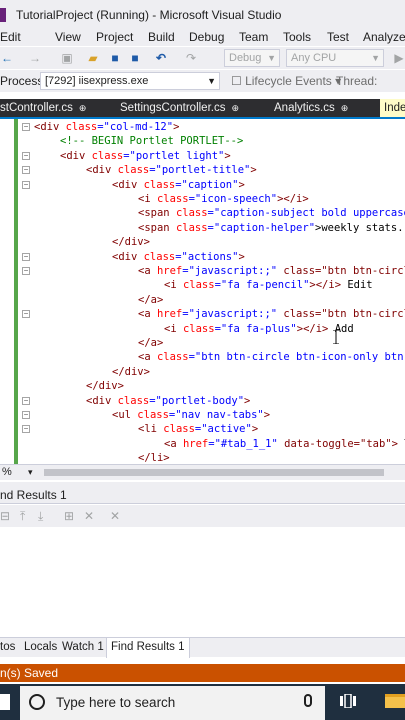 The width and height of the screenshot is (405, 720). What do you see at coordinates (35, 58) in the screenshot?
I see `navigate-forward-icon: →` at bounding box center [35, 58].